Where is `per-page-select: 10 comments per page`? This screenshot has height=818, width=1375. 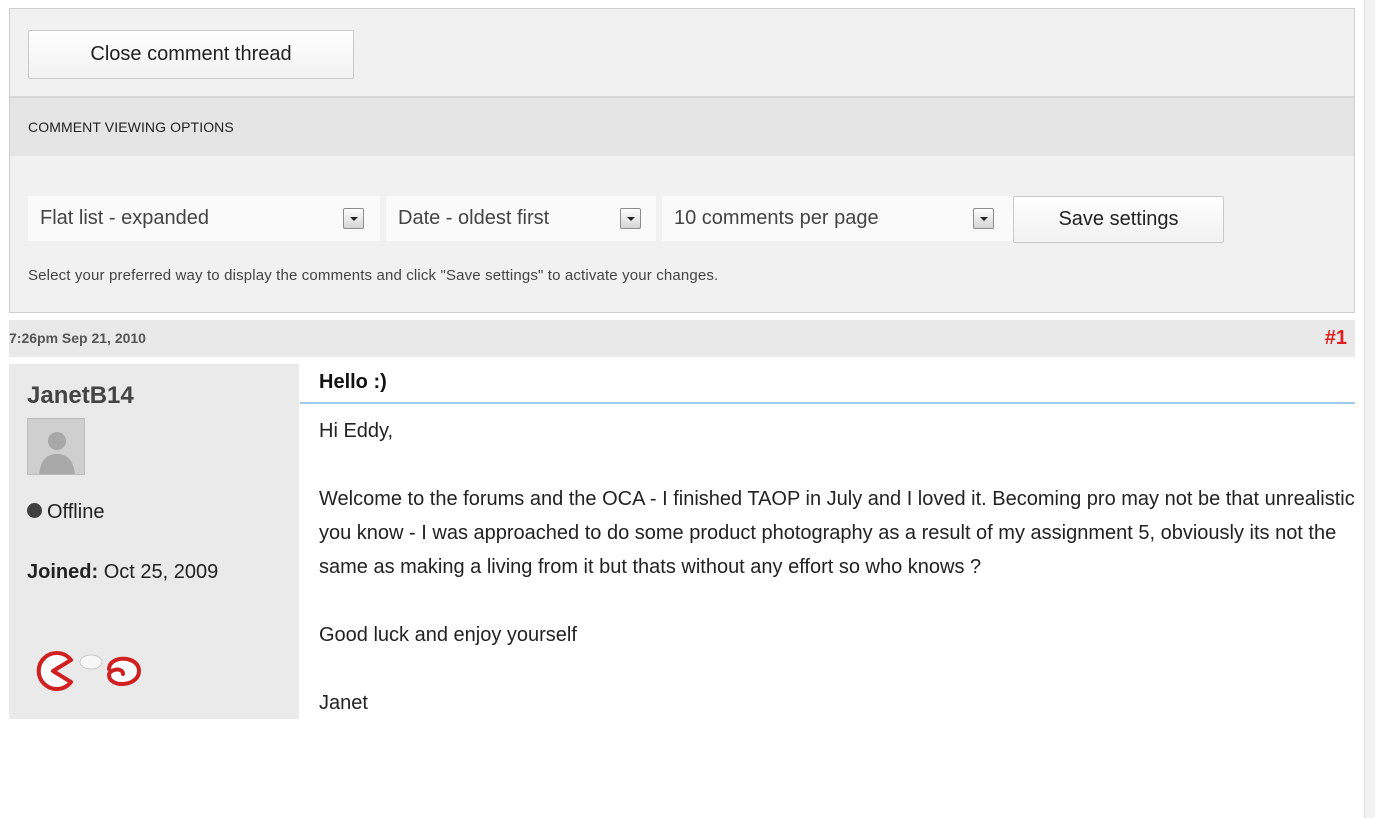 per-page-select: 10 comments per page is located at coordinates (838, 218).